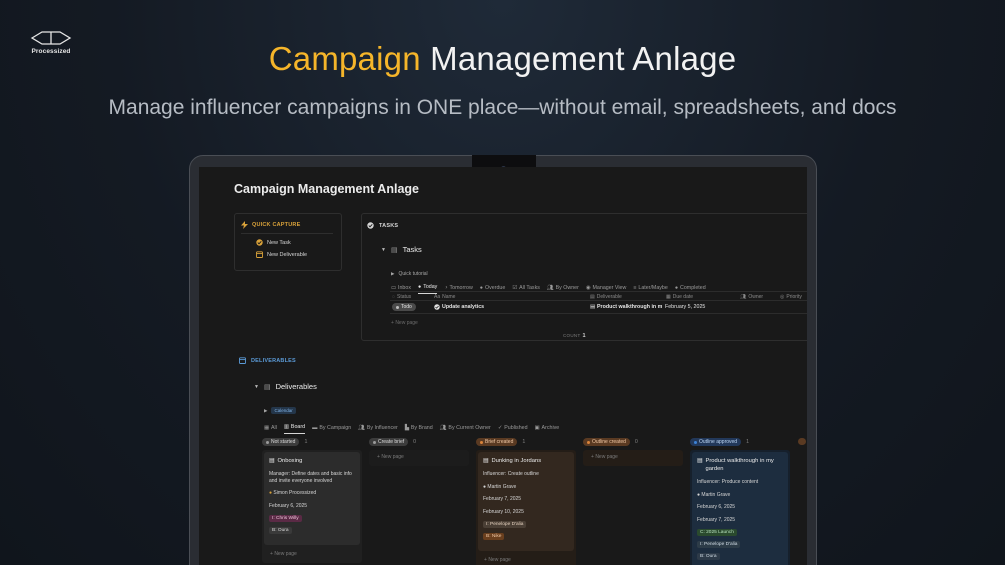 Image resolution: width=1005 pixels, height=565 pixels. I want to click on influencer-tag: I: Penelope D'alia, so click(505, 524).